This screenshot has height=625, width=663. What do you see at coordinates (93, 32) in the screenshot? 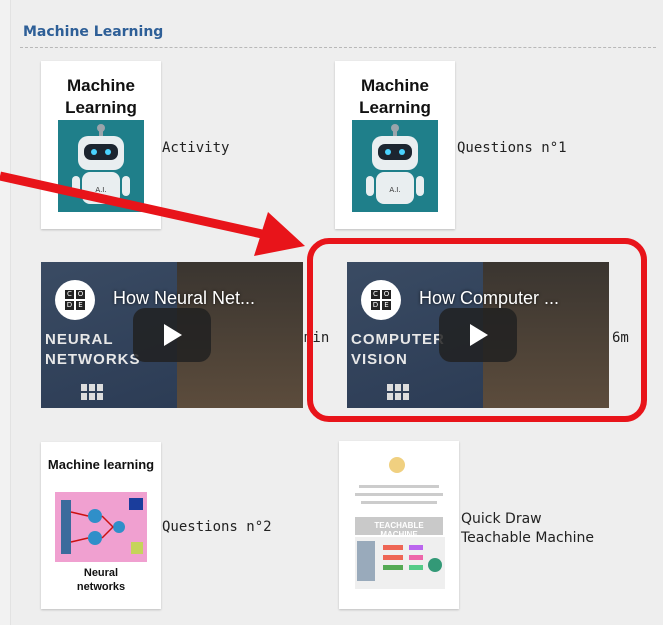
I see `section-title: Machine Learning` at bounding box center [93, 32].